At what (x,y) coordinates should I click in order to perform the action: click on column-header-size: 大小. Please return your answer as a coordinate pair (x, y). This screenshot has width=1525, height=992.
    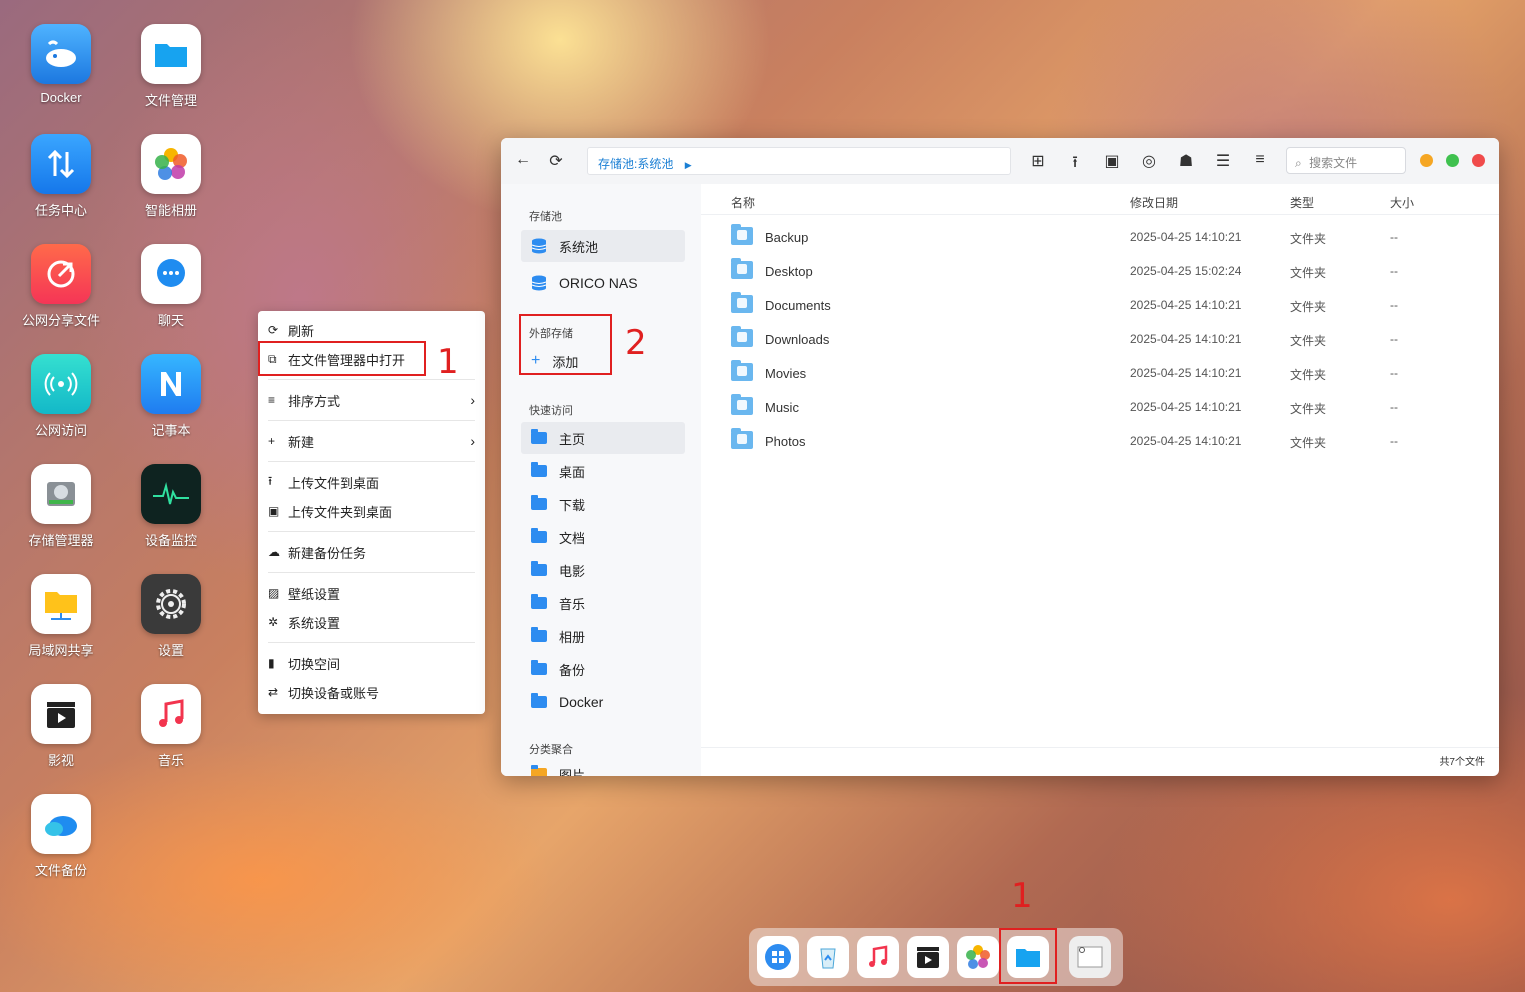
    Looking at the image, I should click on (1402, 202).